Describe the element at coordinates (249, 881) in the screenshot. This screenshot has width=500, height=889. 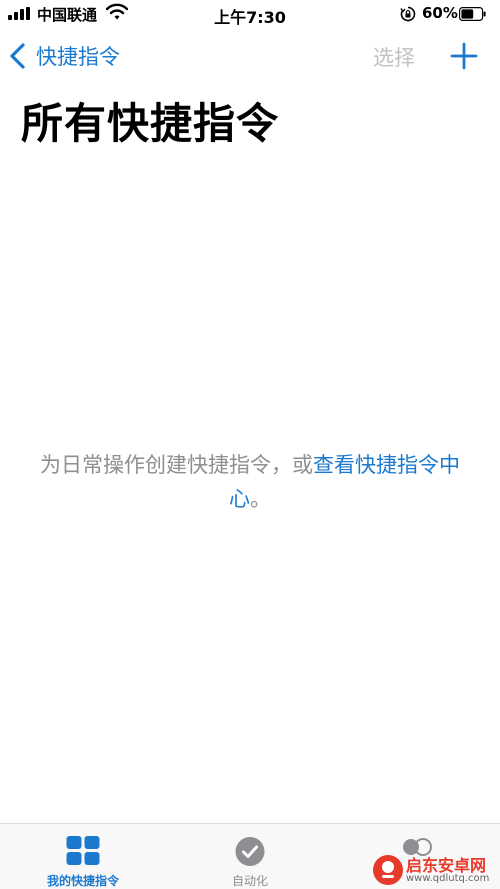
I see `tab-automation-label: 自动化` at that location.